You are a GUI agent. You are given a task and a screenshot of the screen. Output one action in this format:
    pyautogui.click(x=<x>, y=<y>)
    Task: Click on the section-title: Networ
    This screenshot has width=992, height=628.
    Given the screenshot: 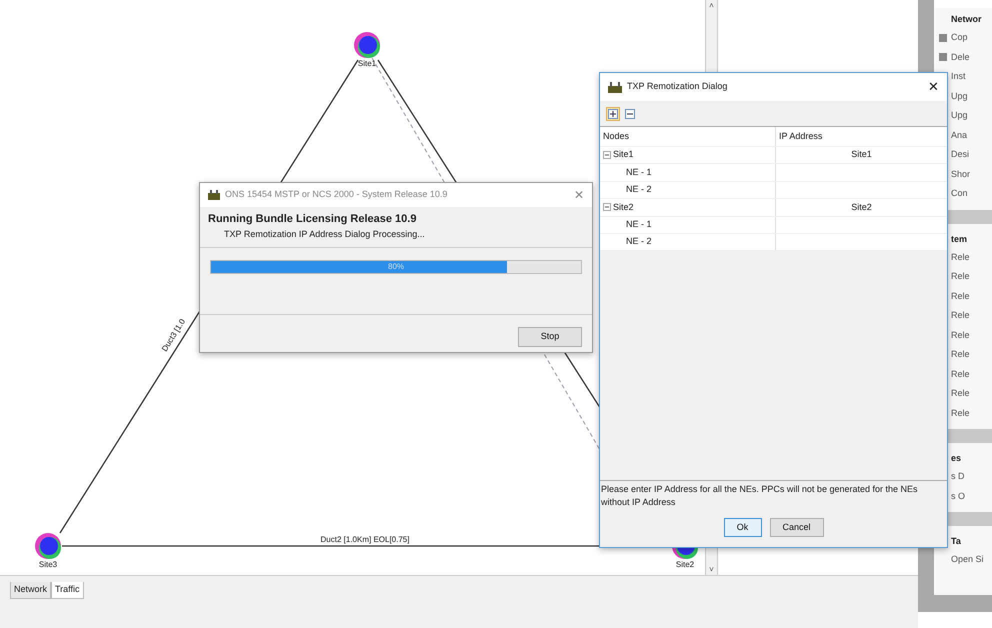 What is the action you would take?
    pyautogui.click(x=966, y=19)
    